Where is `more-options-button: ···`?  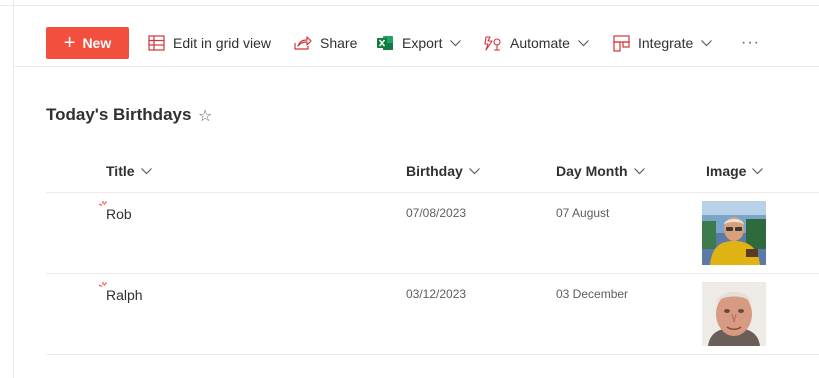 more-options-button: ··· is located at coordinates (750, 43).